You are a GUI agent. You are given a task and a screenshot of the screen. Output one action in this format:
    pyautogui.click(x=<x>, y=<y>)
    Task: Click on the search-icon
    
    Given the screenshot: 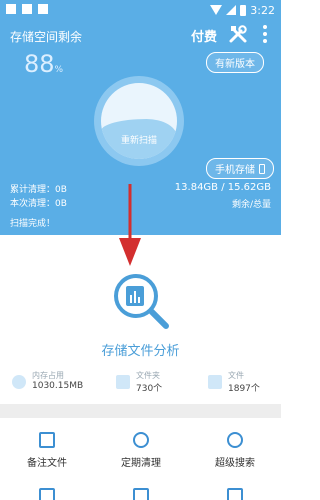 What is the action you would take?
    pyautogui.click(x=235, y=440)
    